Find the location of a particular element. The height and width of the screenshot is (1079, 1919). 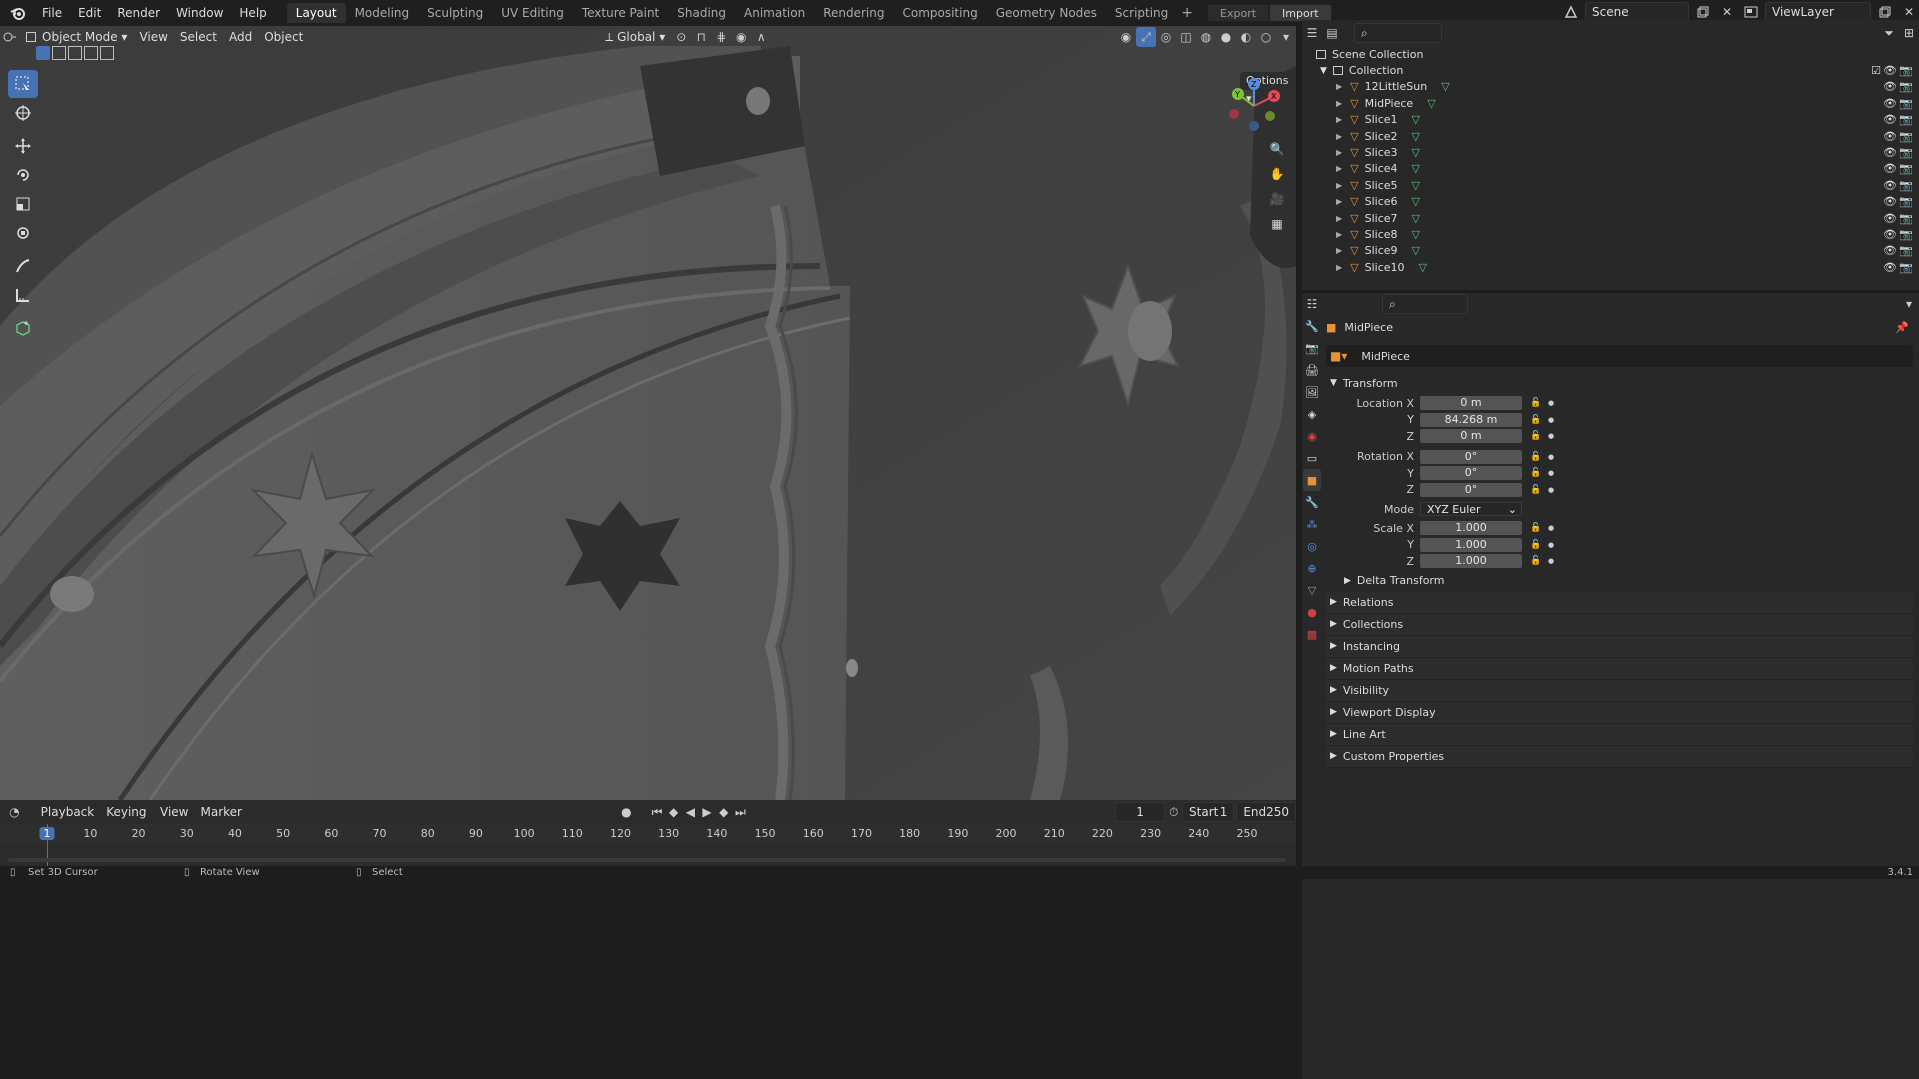

marker-menu: Marker is located at coordinates (221, 812).